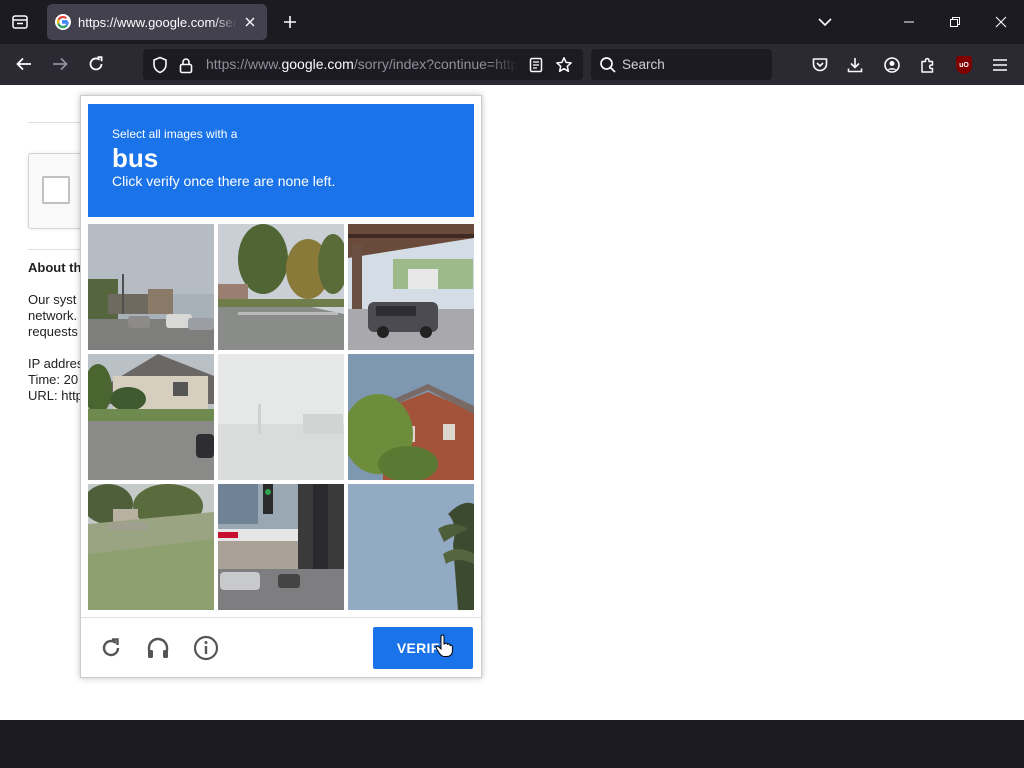 This screenshot has height=768, width=1024. Describe the element at coordinates (63, 22) in the screenshot. I see `google-g-icon` at that location.